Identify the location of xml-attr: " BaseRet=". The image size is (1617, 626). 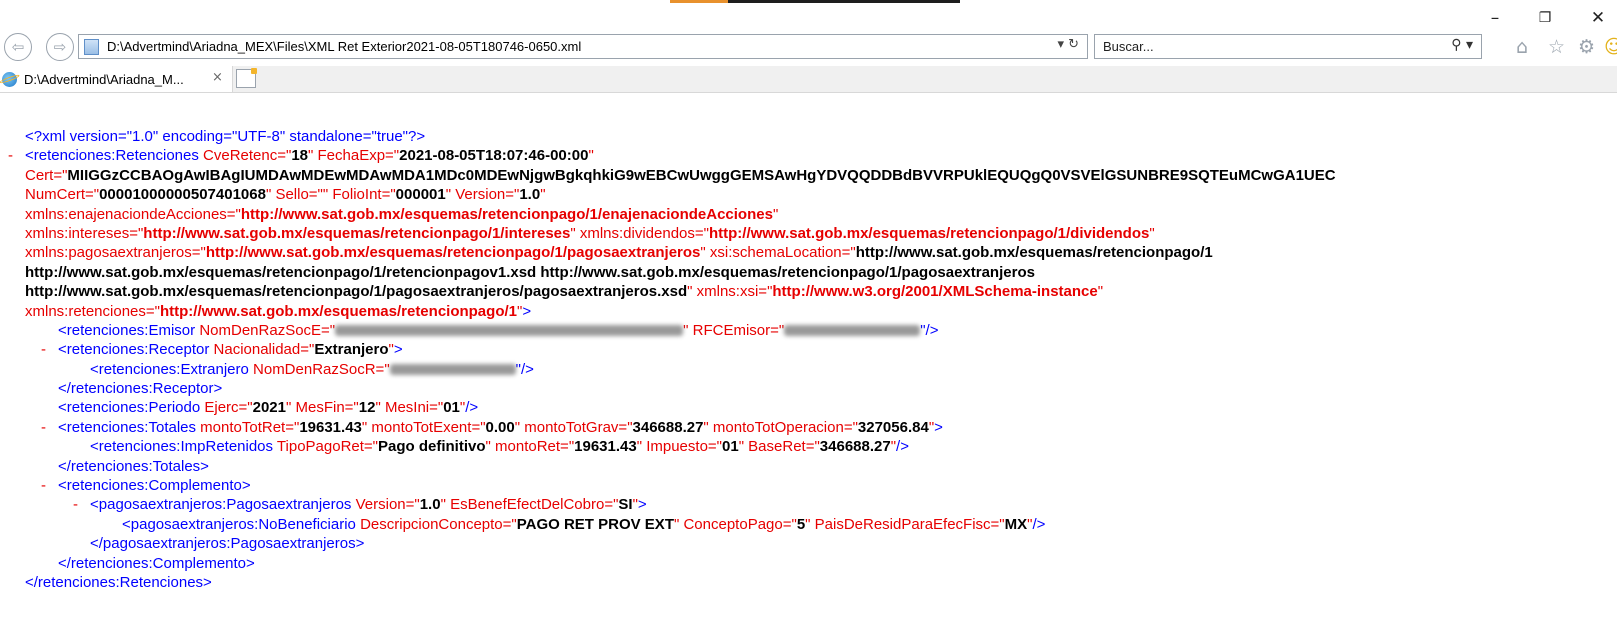
(779, 447).